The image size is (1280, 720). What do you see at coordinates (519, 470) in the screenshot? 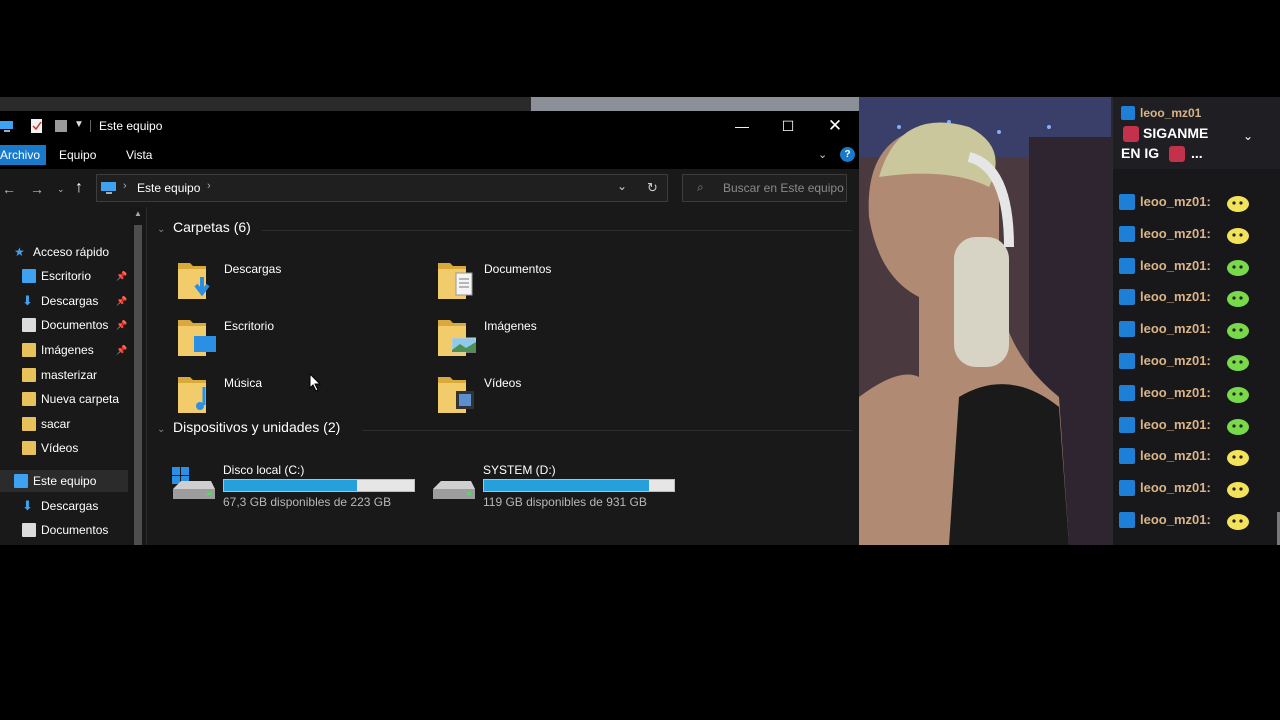
I see `drive-name: SYSTEM (D:)` at bounding box center [519, 470].